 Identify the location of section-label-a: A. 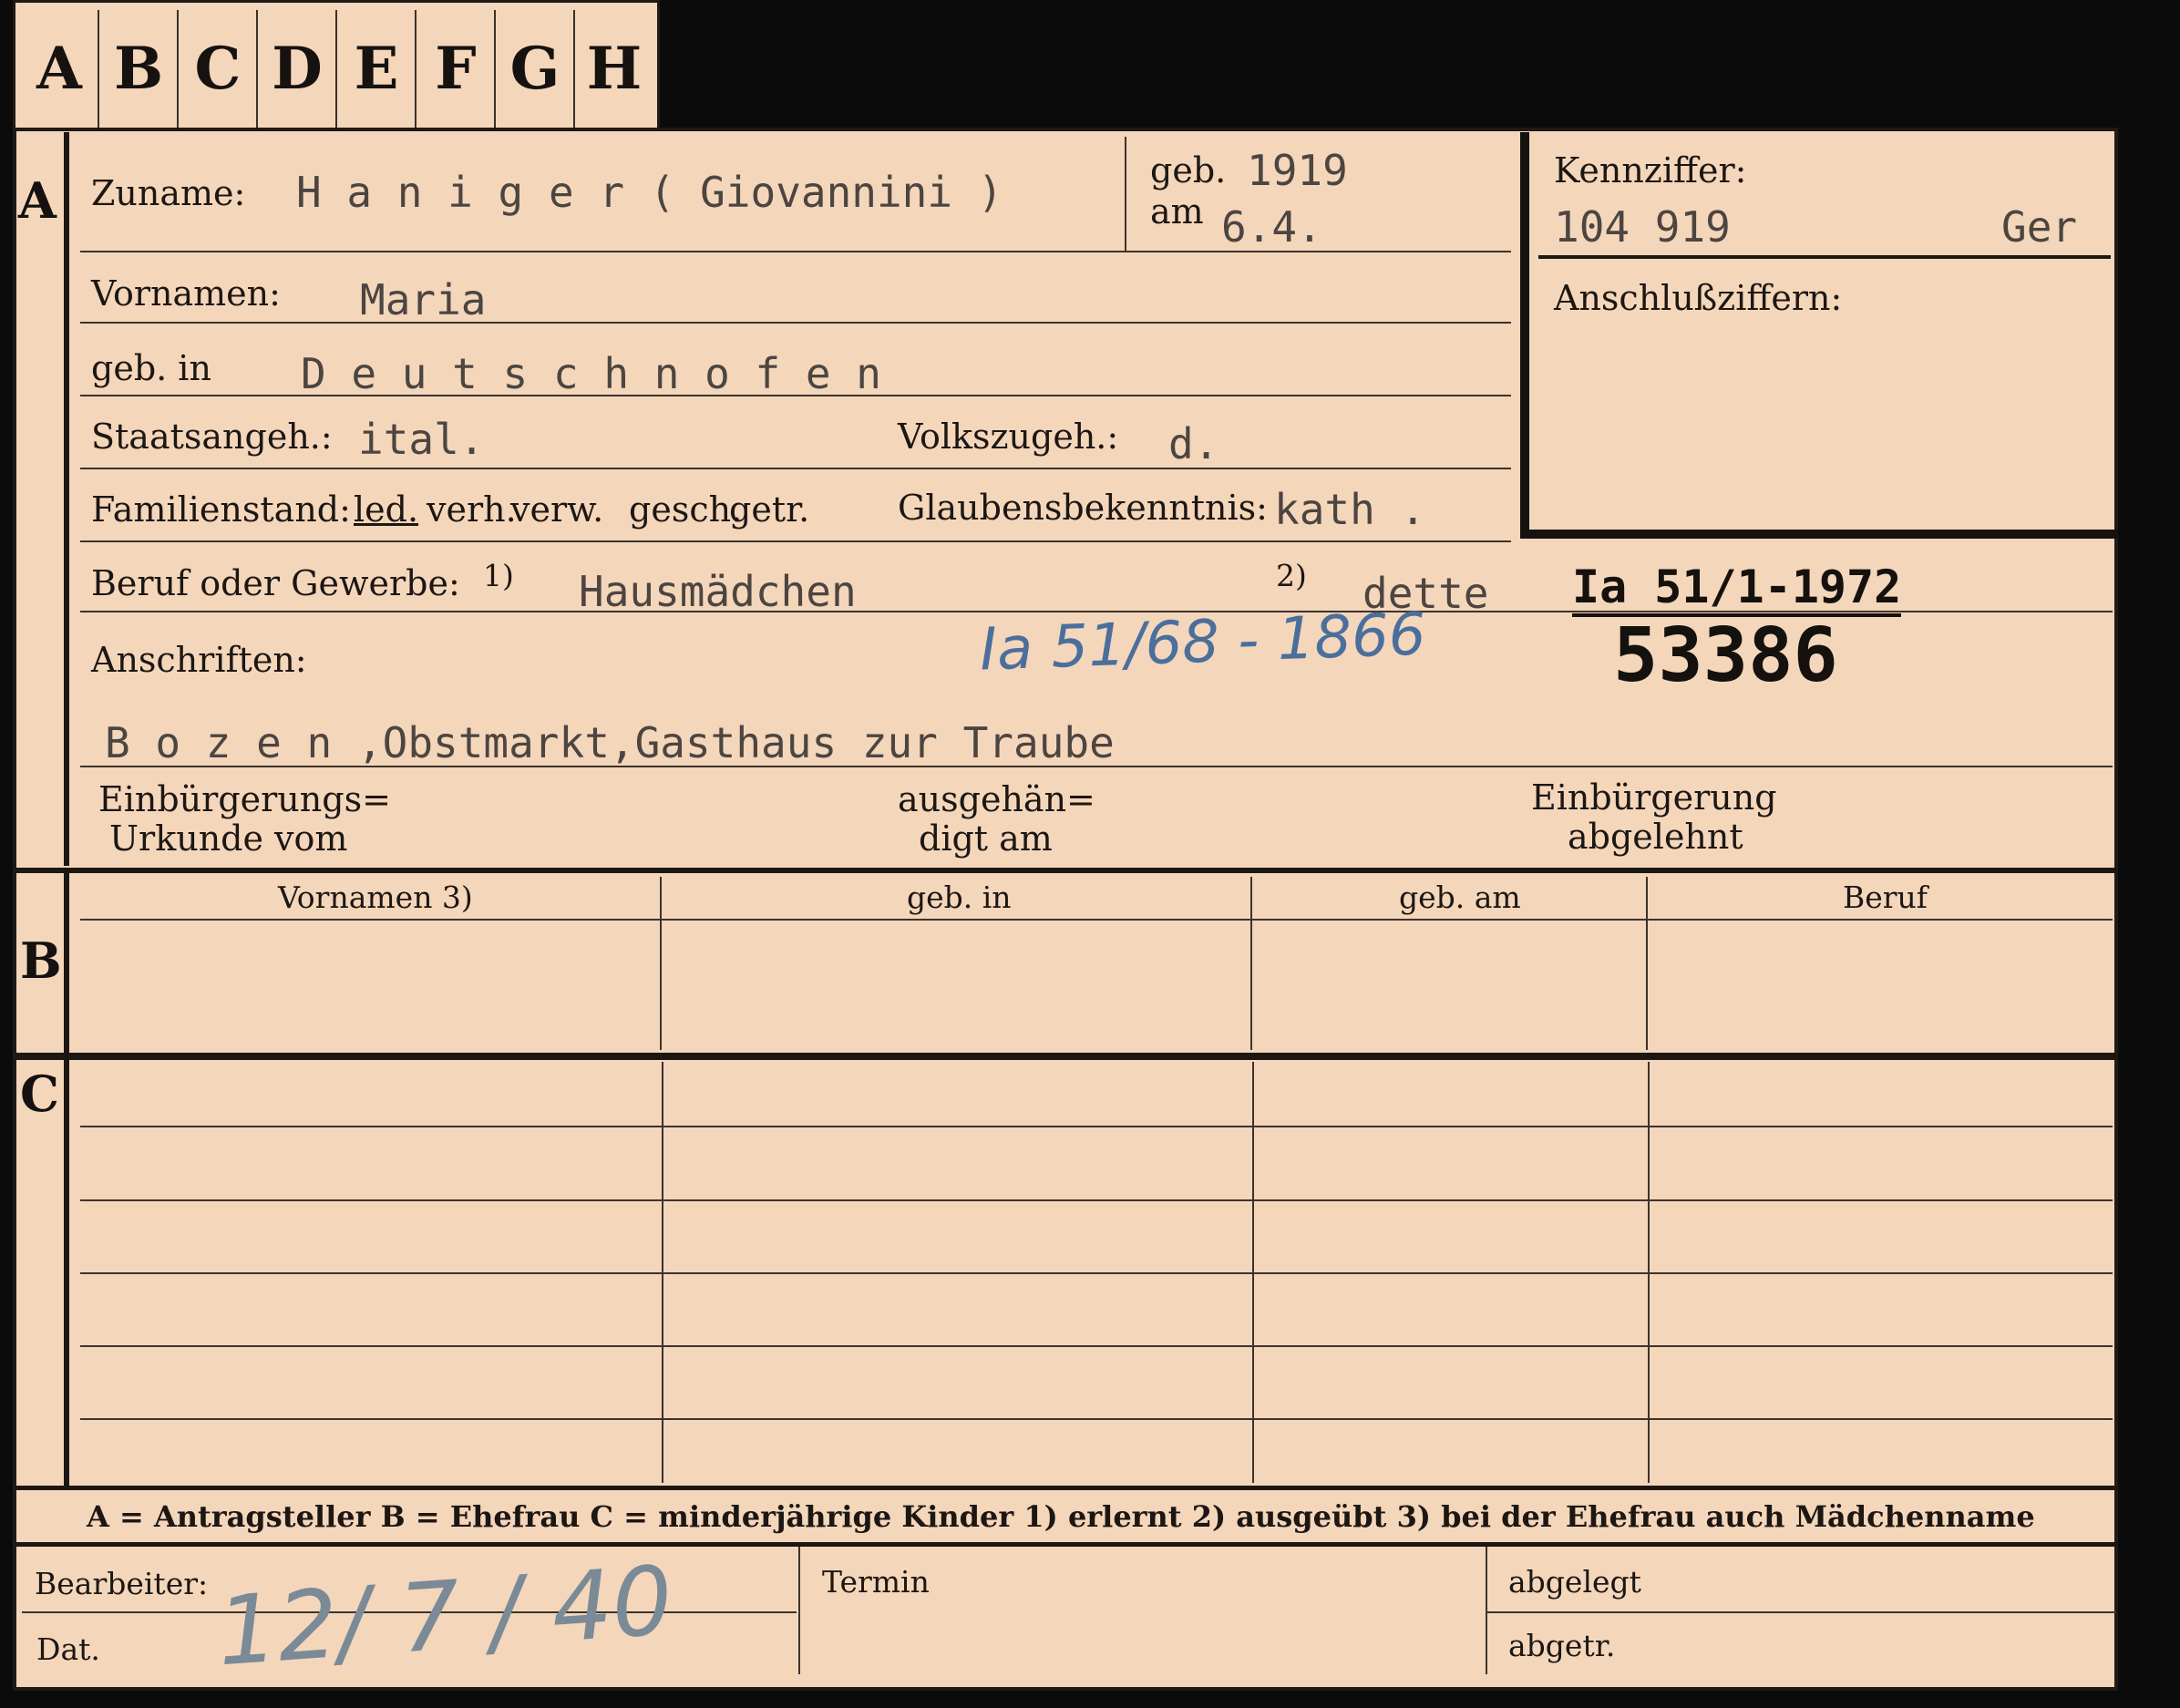
(37, 200).